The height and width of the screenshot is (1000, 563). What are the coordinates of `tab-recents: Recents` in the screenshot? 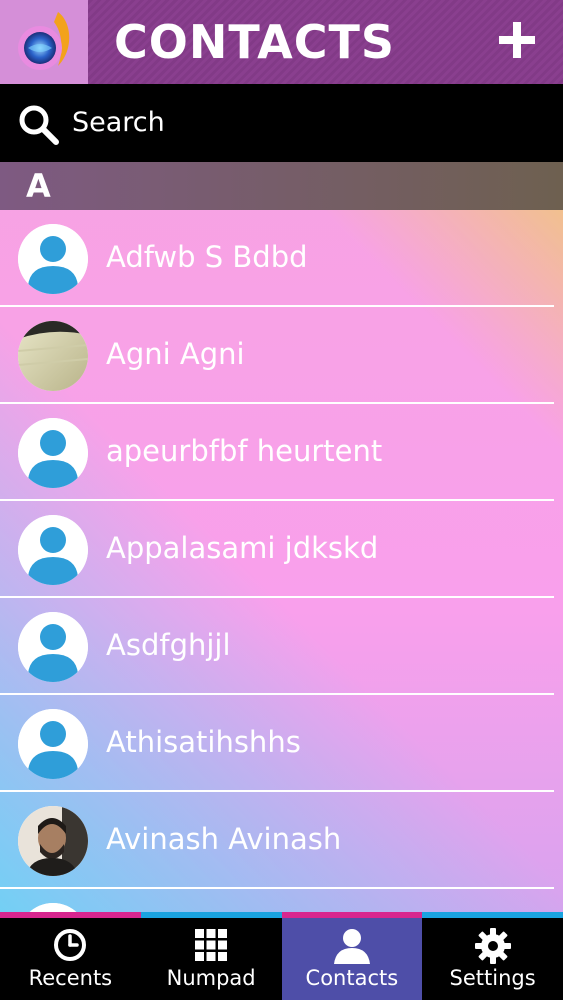 It's located at (70, 959).